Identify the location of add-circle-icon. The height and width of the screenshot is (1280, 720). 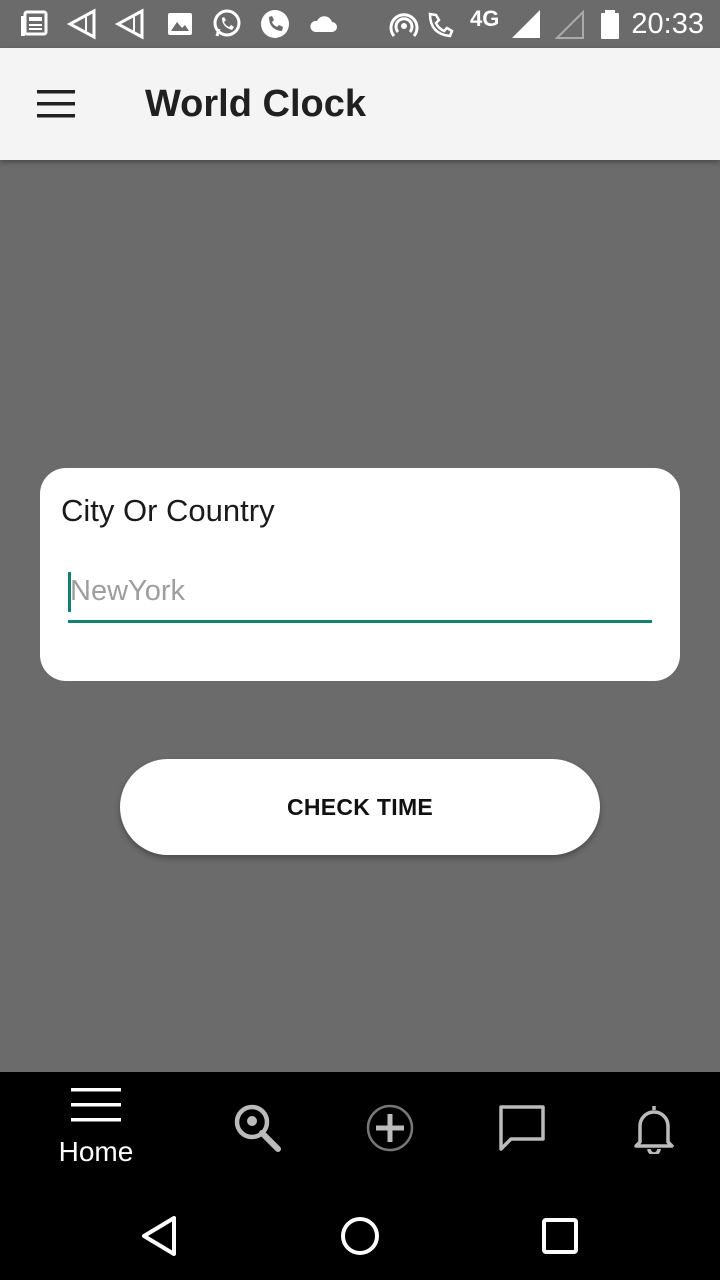
(390, 1128).